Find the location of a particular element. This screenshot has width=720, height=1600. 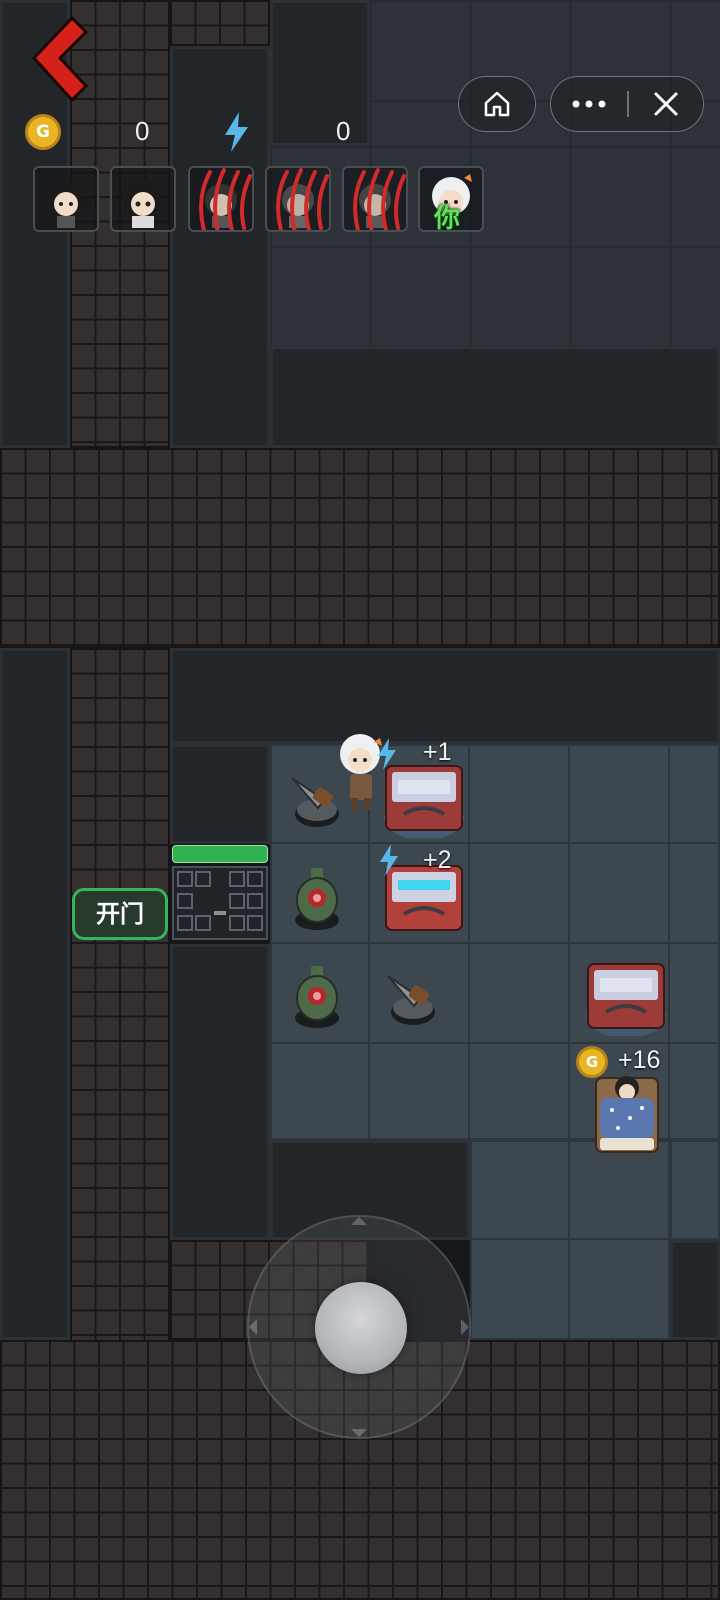

wall-room-bottom-right is located at coordinates (695, 1290).